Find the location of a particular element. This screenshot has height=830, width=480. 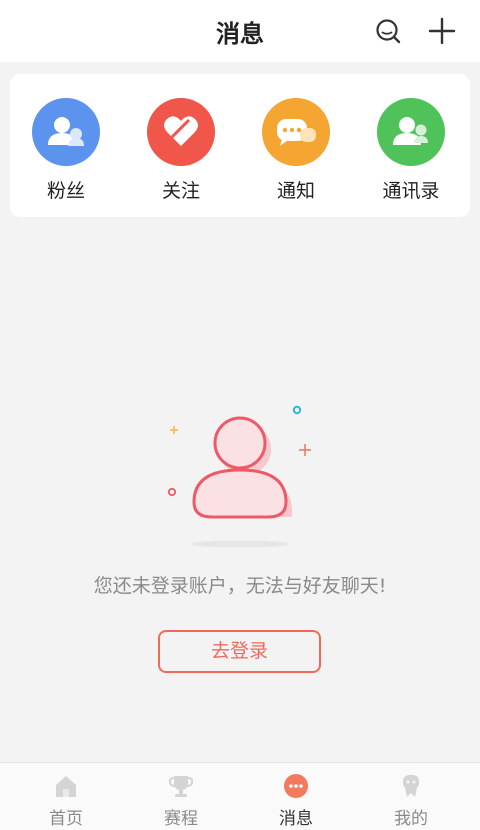

tab-schedule: 赛程 is located at coordinates (181, 796).